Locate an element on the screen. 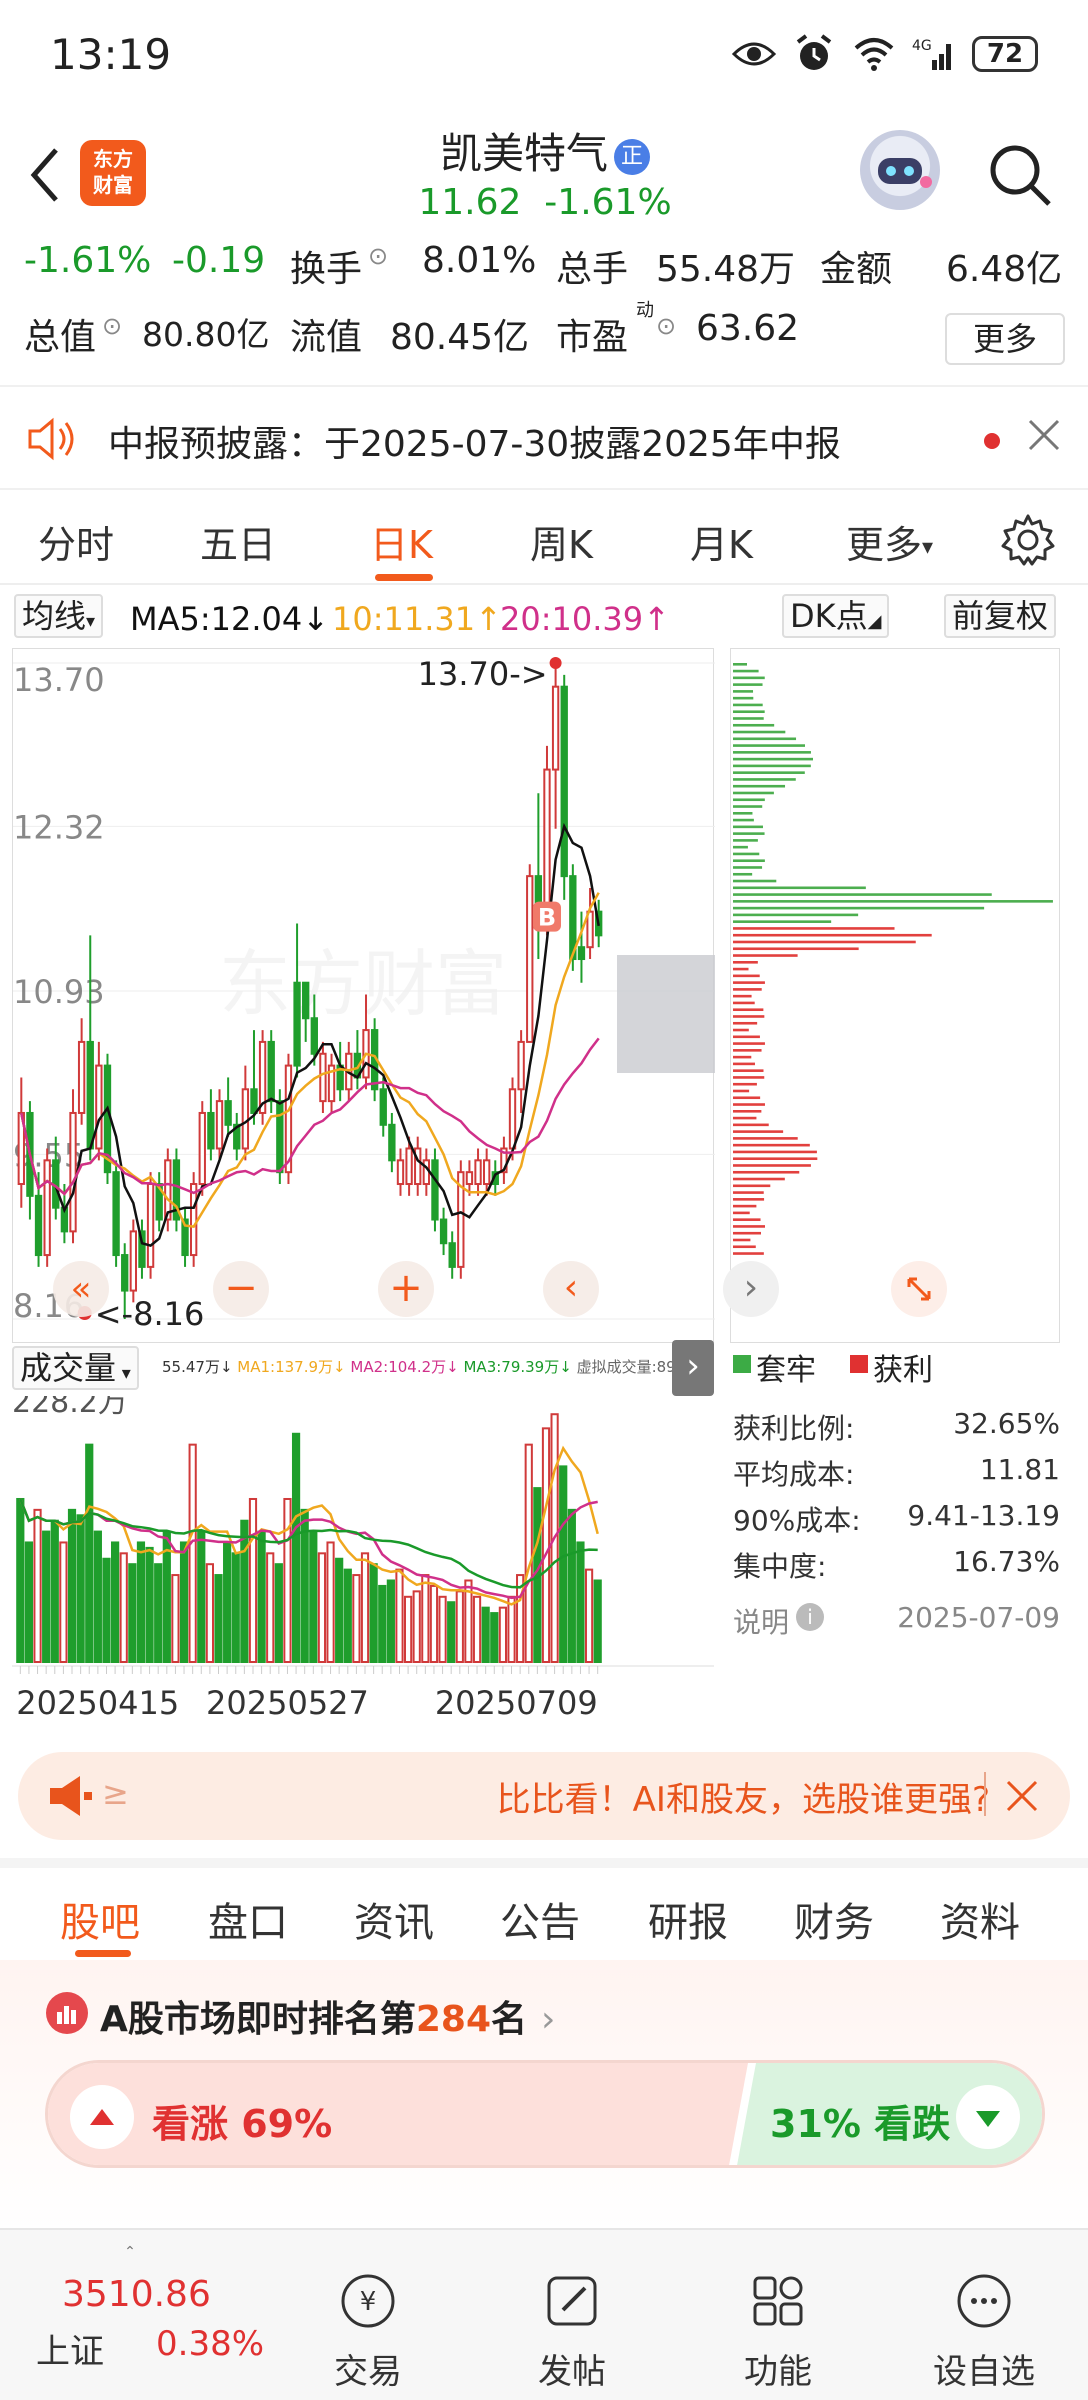 The height and width of the screenshot is (2400, 1088). scroll-right-button: › is located at coordinates (751, 1289).